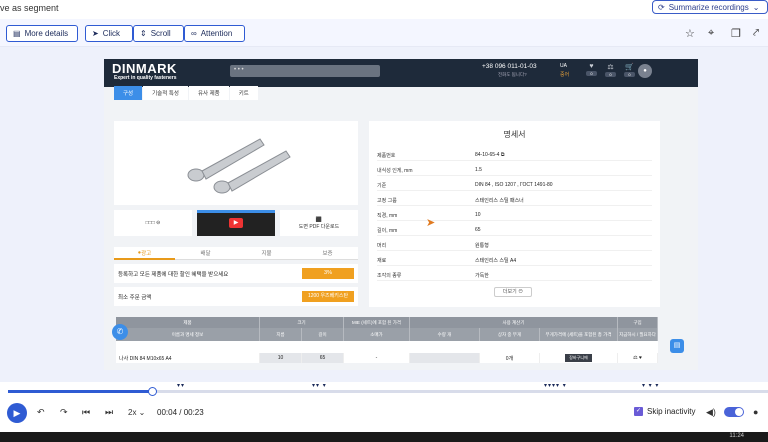 The height and width of the screenshot is (442, 768). Describe the element at coordinates (756, 7) in the screenshot. I see `chevron-down-icon: ⌄` at that location.